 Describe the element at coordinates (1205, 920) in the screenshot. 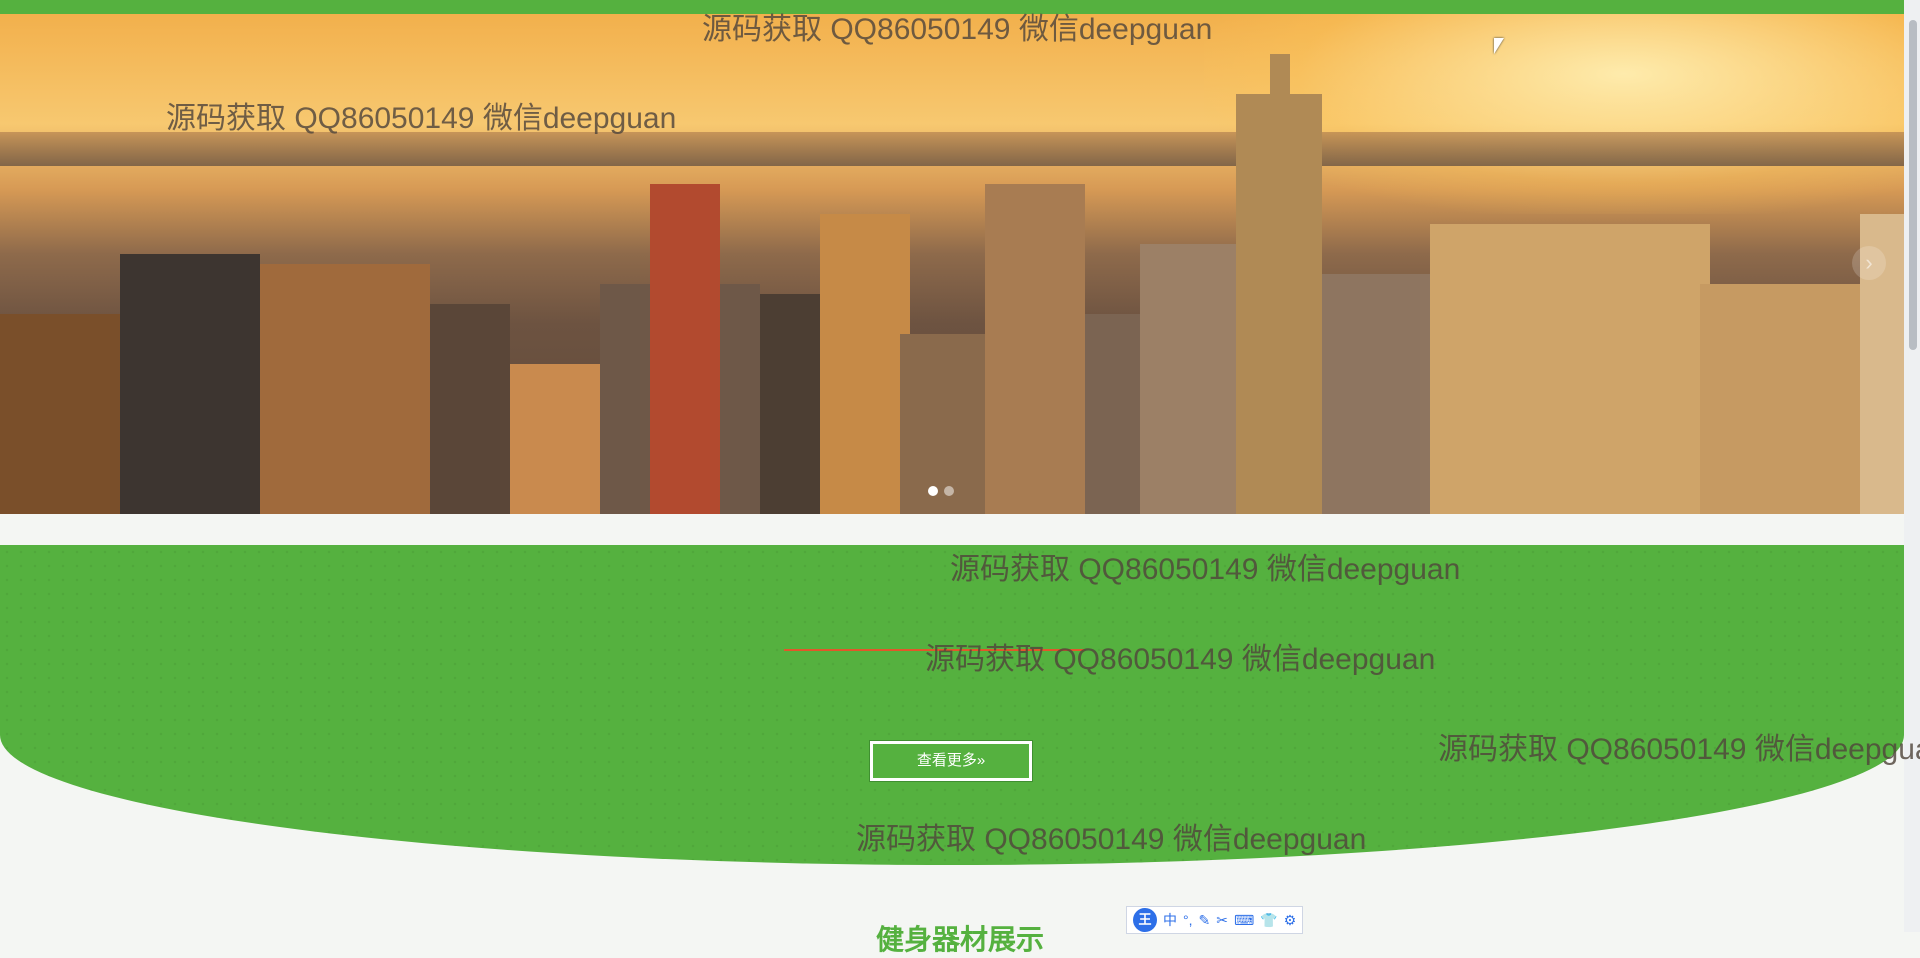

I see `ime-handwriting-icon: ✎` at that location.